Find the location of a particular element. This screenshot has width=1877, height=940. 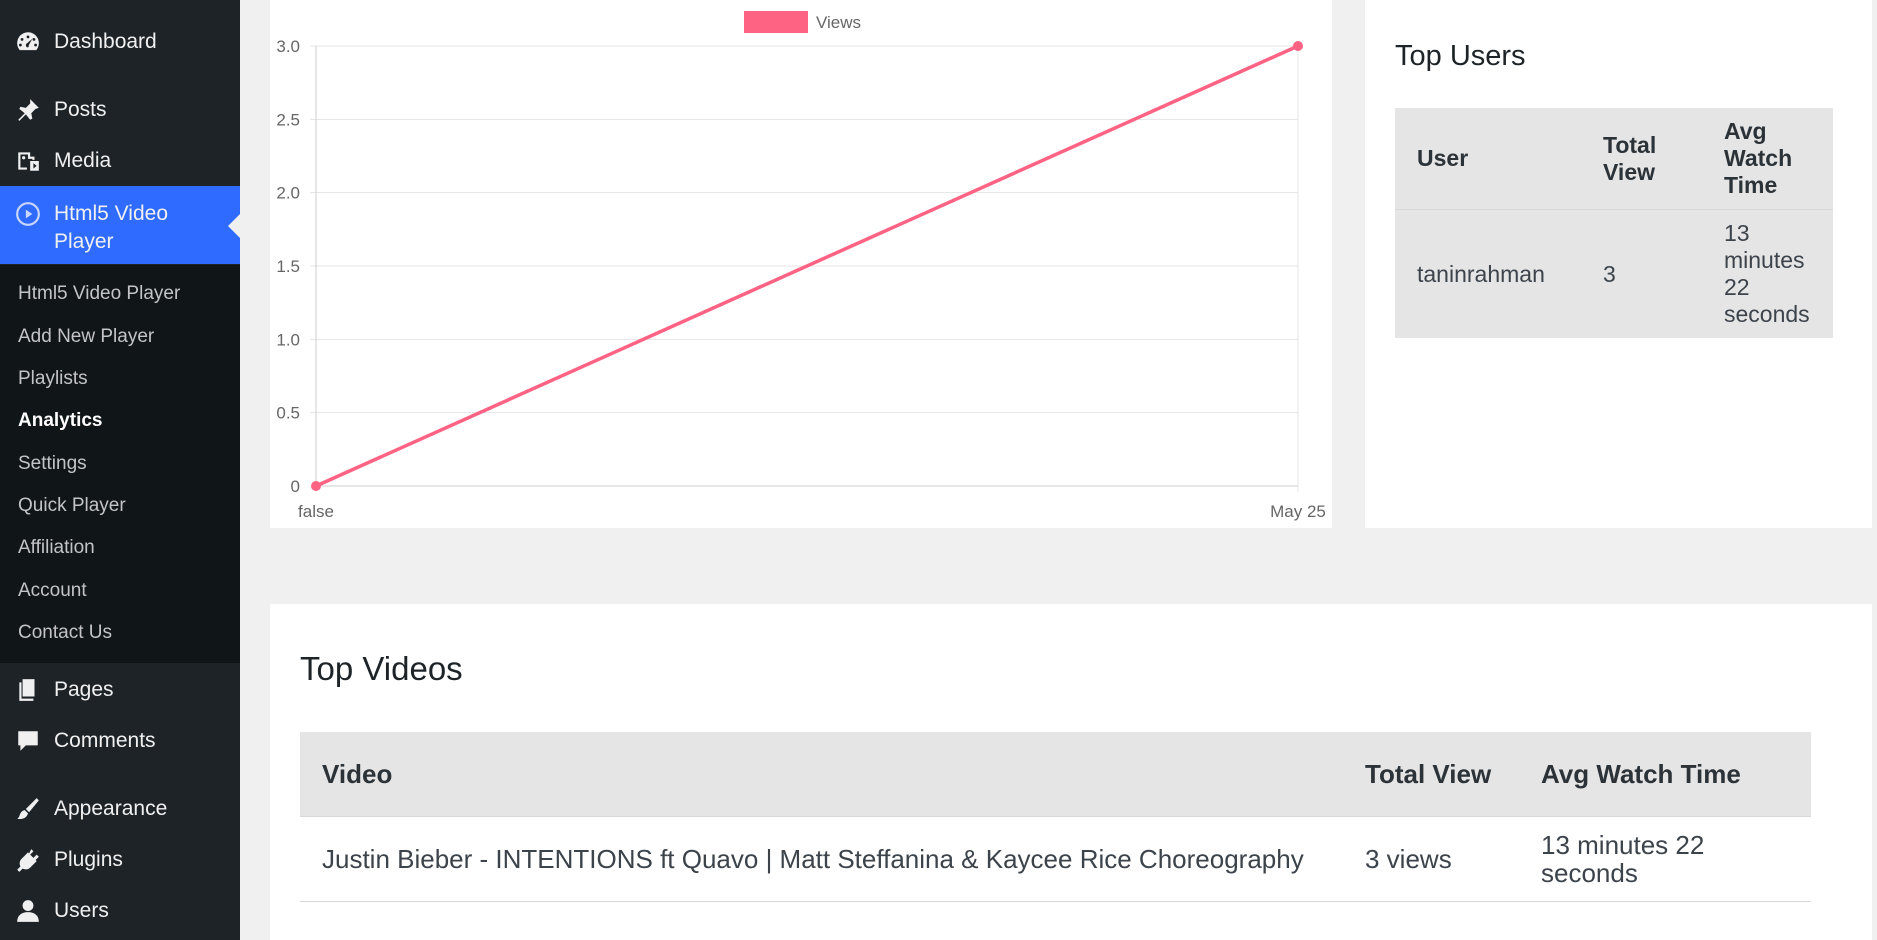

x-tick-label: false is located at coordinates (316, 511).